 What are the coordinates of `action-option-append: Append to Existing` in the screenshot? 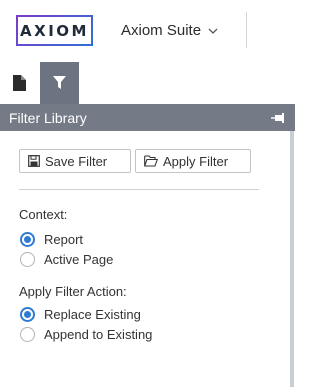 It's located at (86, 334).